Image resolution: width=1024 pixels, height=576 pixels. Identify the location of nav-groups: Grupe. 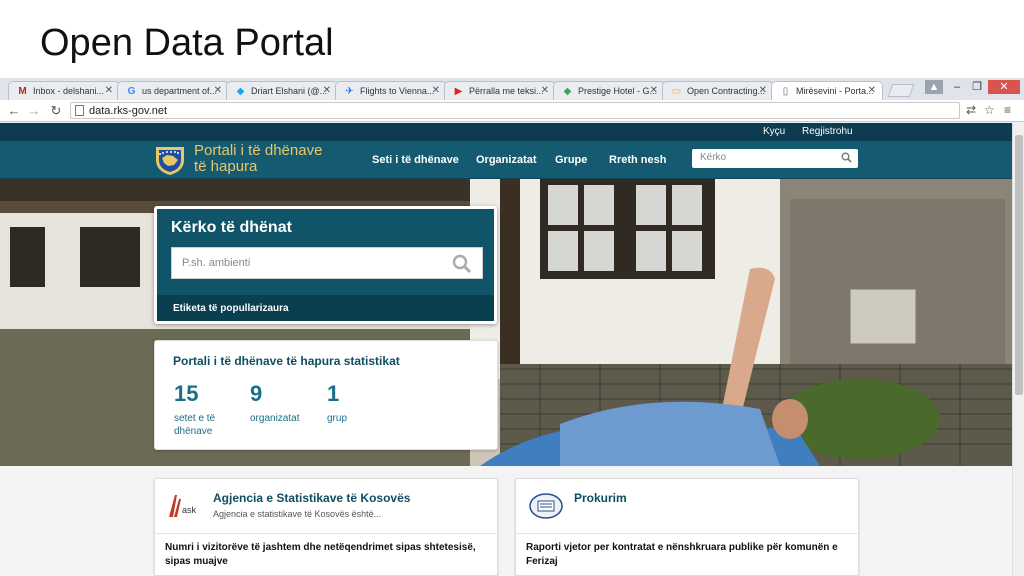
(571, 160).